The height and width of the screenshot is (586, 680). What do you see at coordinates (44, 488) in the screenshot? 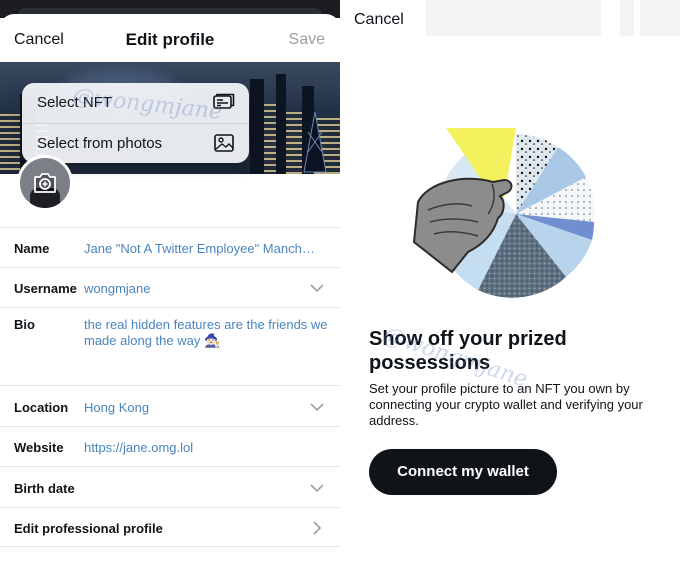
I see `birth-date-label: Birth date` at bounding box center [44, 488].